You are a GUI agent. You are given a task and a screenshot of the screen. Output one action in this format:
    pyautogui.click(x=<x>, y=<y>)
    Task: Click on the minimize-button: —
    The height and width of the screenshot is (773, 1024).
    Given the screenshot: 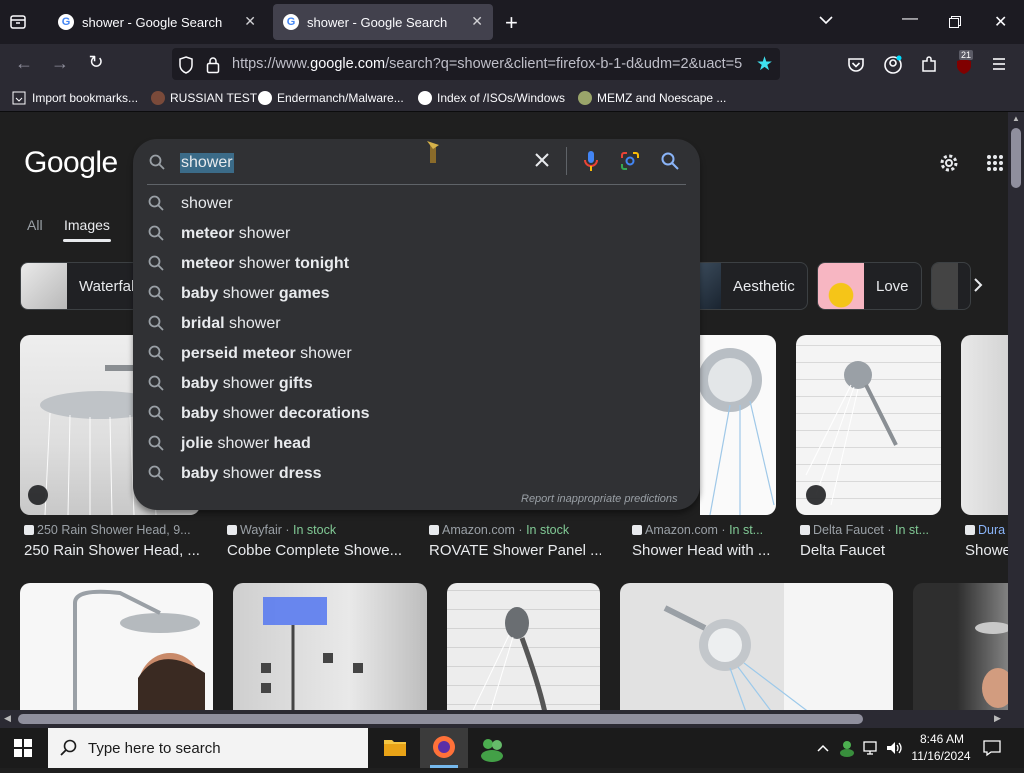 What is the action you would take?
    pyautogui.click(x=910, y=19)
    